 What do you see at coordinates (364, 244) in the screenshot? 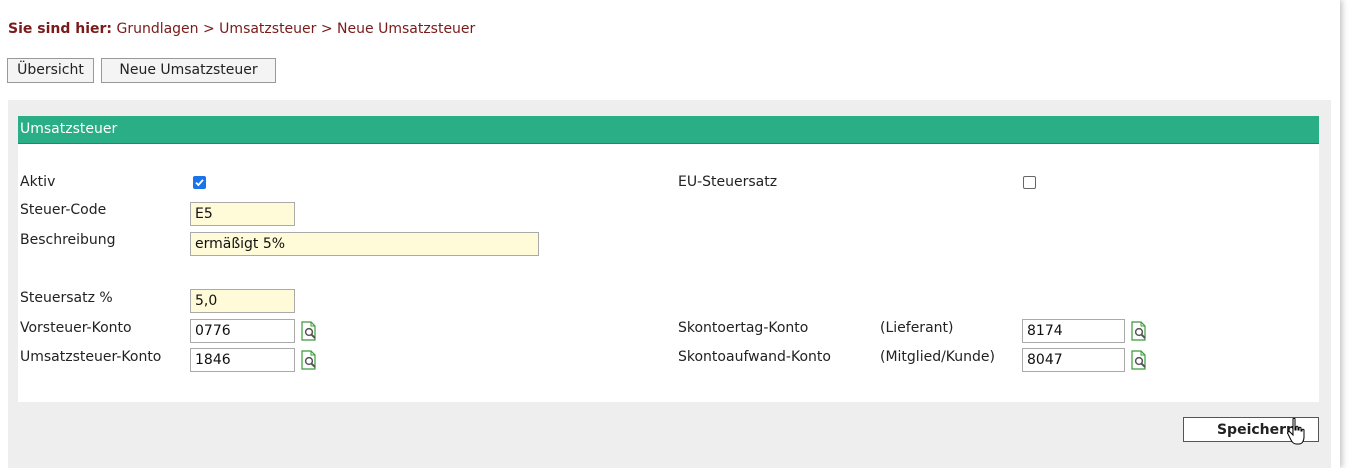
I see `description-field: ermäßigt 5%` at bounding box center [364, 244].